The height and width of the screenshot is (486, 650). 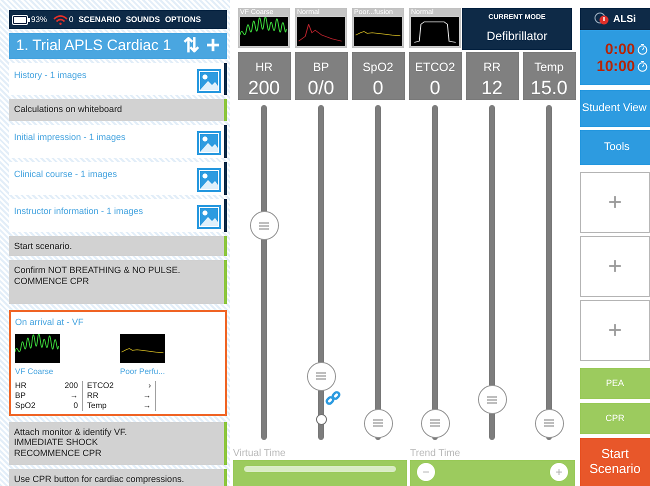 What do you see at coordinates (492, 67) in the screenshot?
I see `vital-label: RR` at bounding box center [492, 67].